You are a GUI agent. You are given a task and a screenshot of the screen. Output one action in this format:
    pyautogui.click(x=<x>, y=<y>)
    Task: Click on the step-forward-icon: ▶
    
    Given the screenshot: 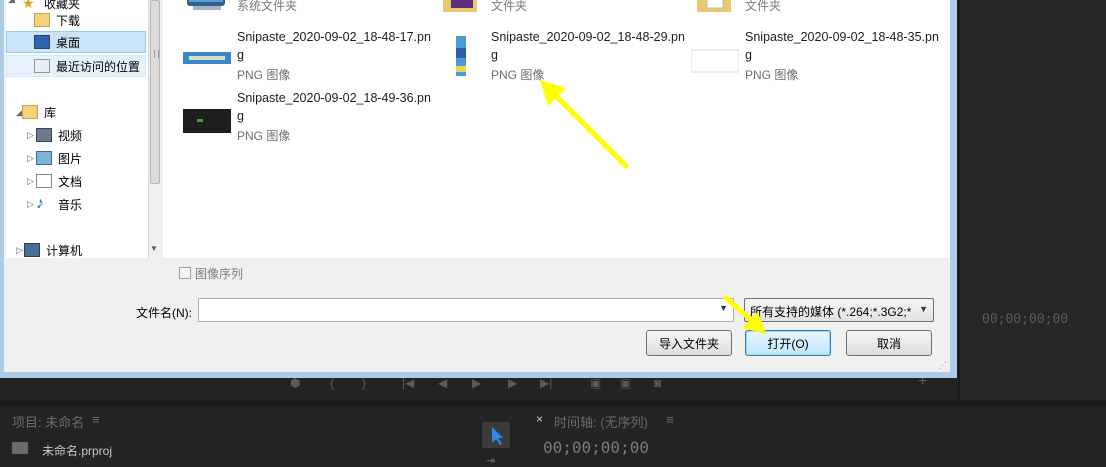 What is the action you would take?
    pyautogui.click(x=512, y=383)
    